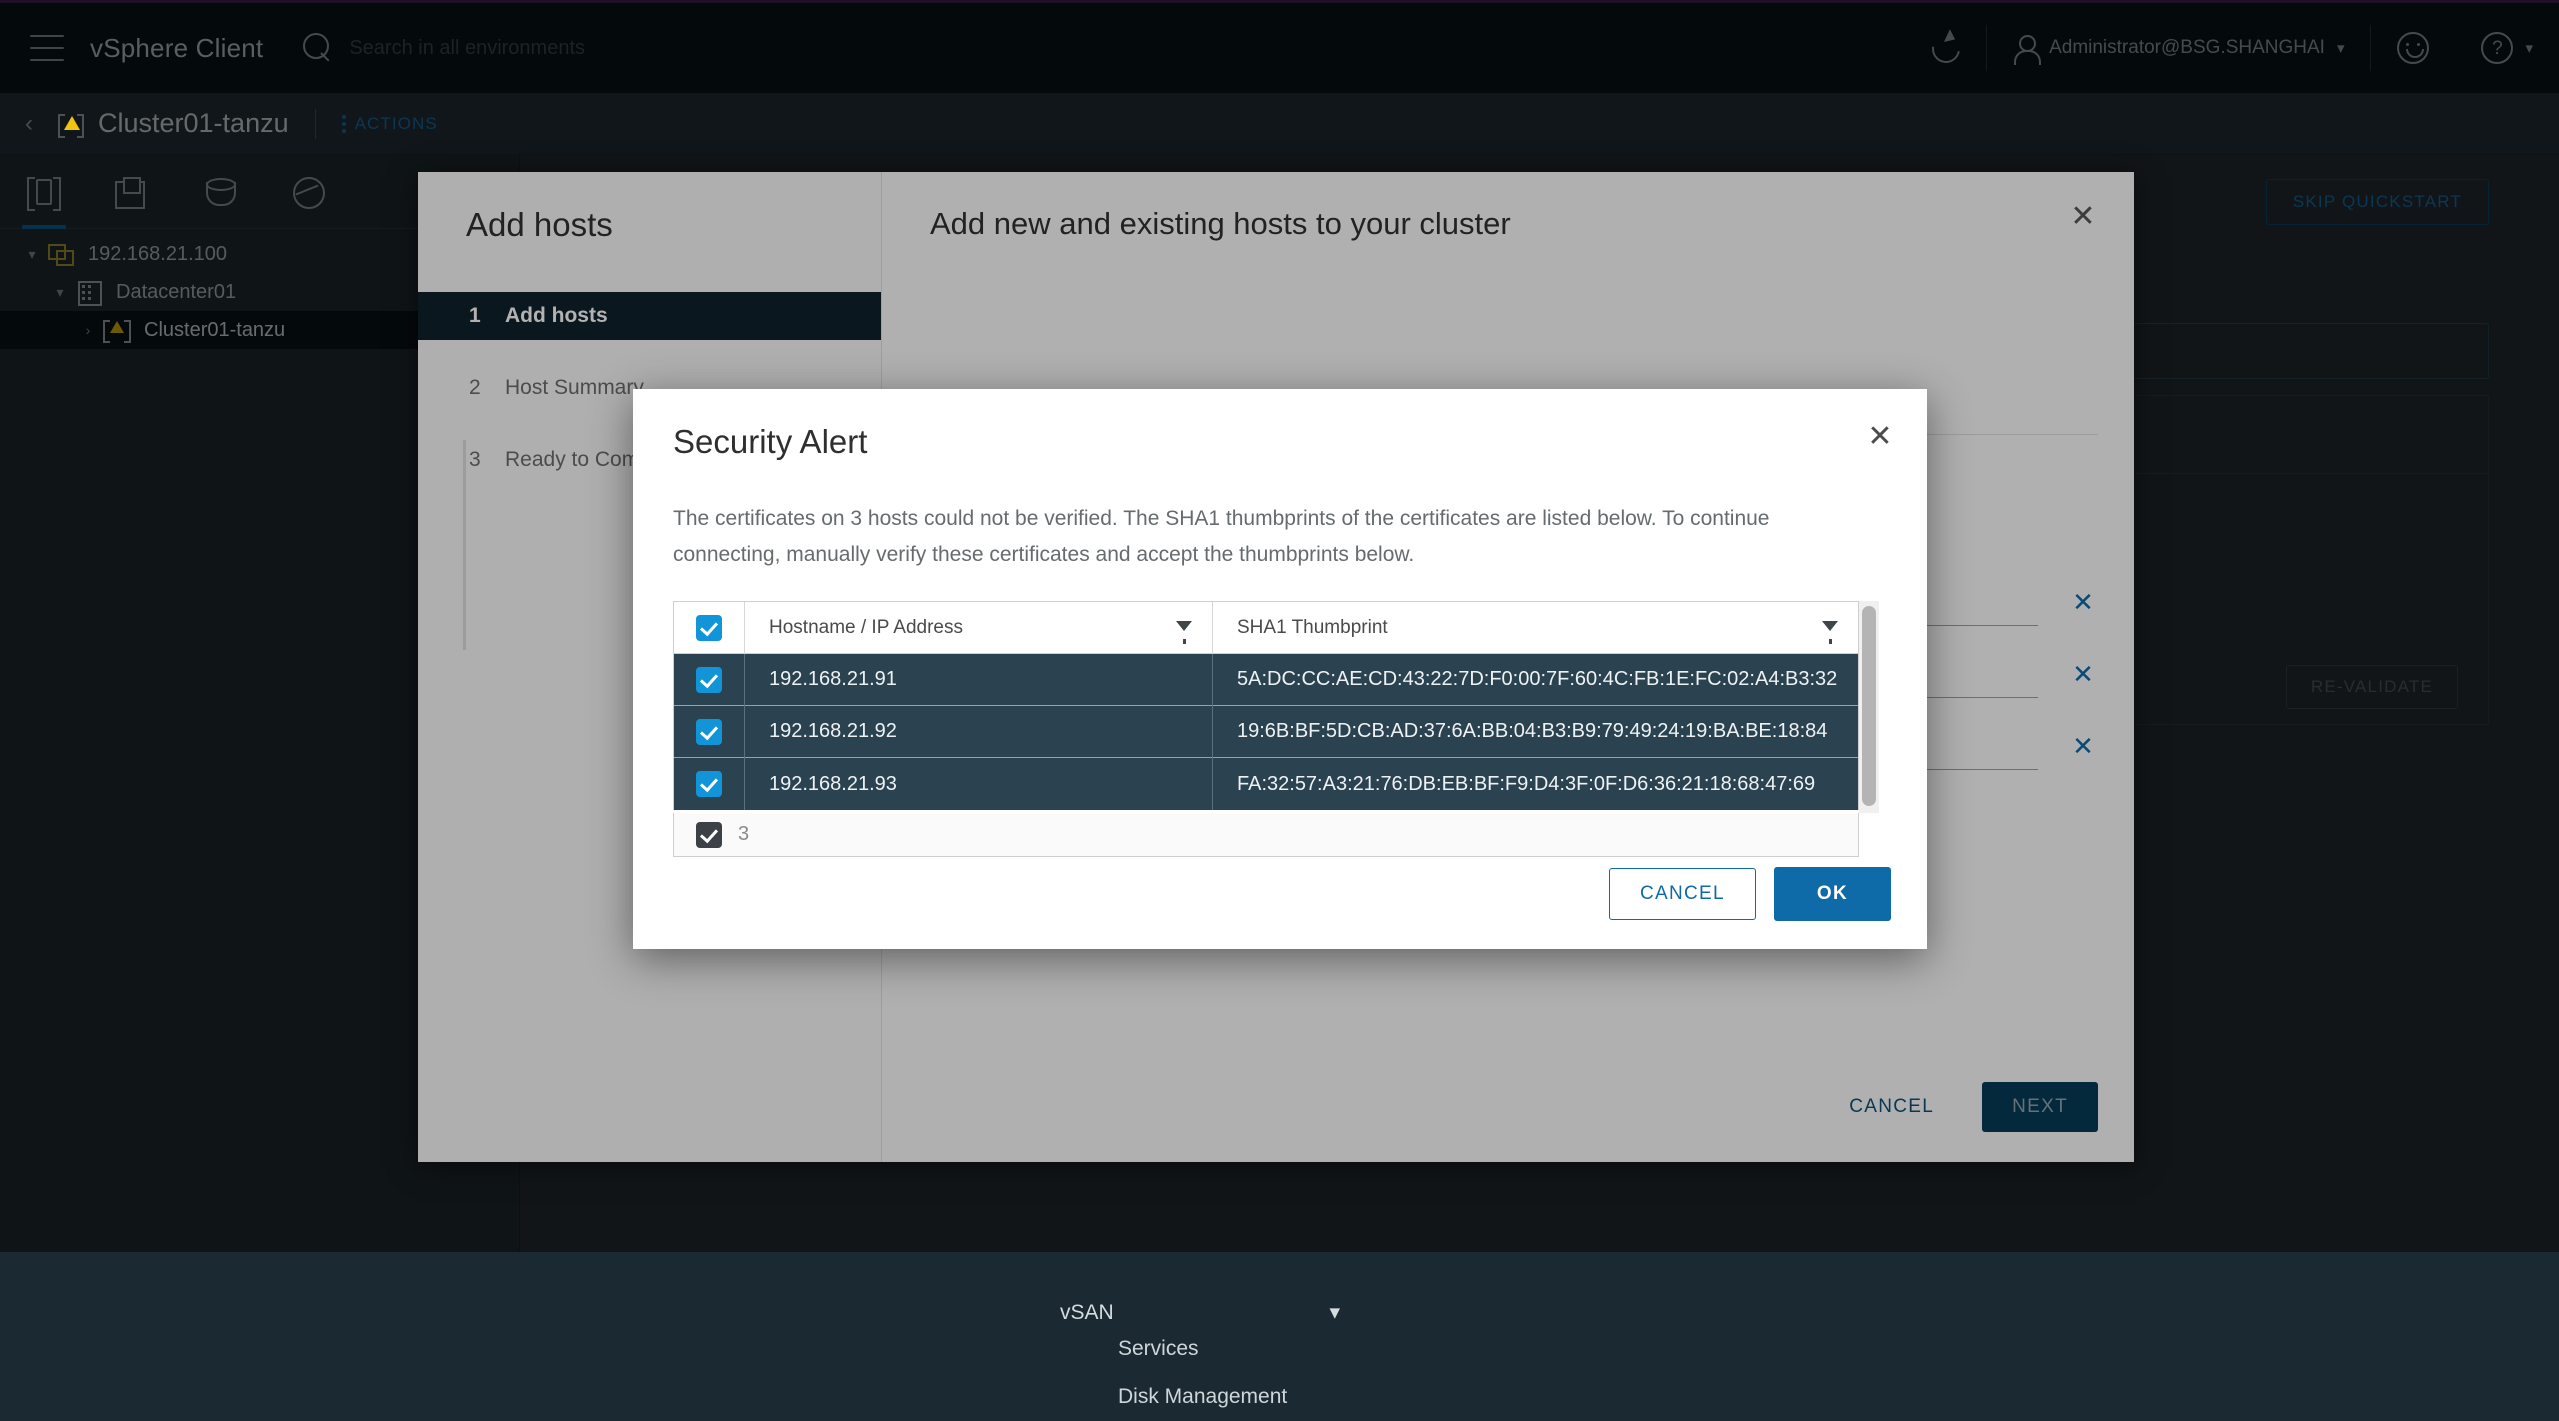 This screenshot has width=2559, height=1421. I want to click on footer-checkbox-icon, so click(709, 835).